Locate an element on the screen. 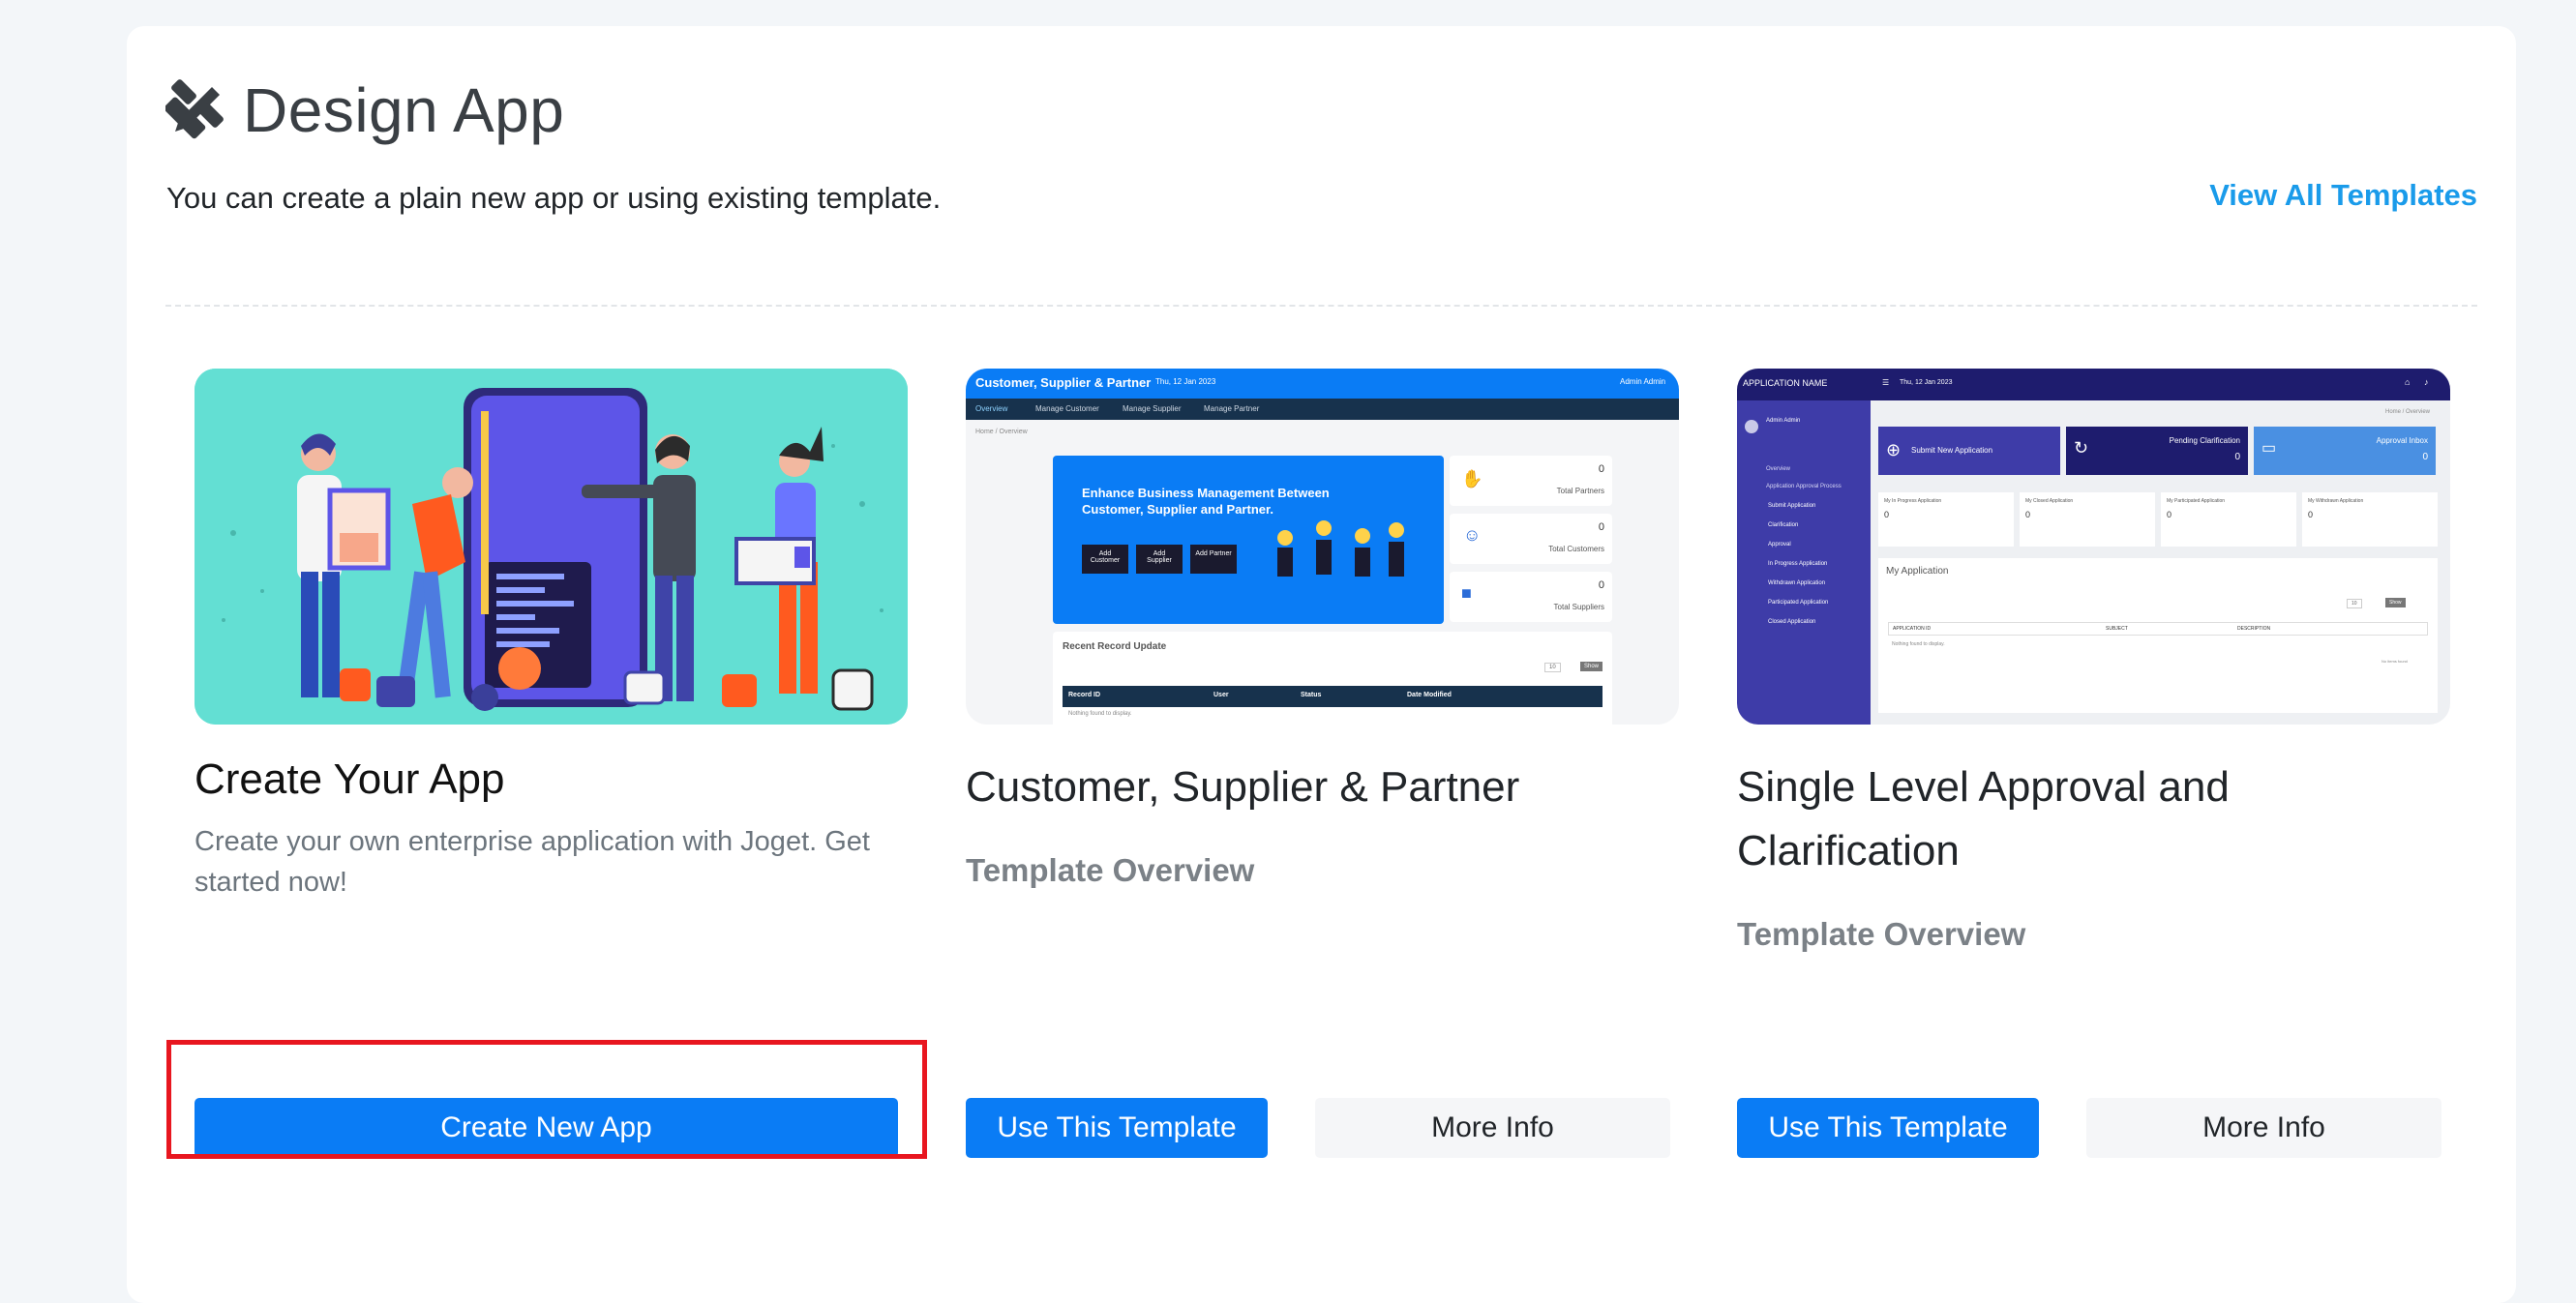 Image resolution: width=2576 pixels, height=1303 pixels. preview-section-title: My Application is located at coordinates (1917, 571).